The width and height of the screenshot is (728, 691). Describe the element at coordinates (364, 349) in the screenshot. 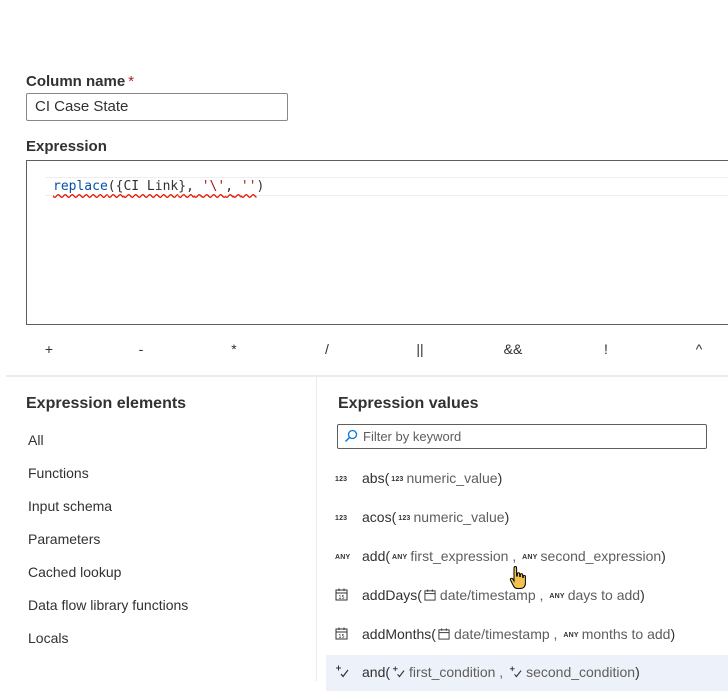

I see `operator-toolbar: + - * / || && ! ^` at that location.